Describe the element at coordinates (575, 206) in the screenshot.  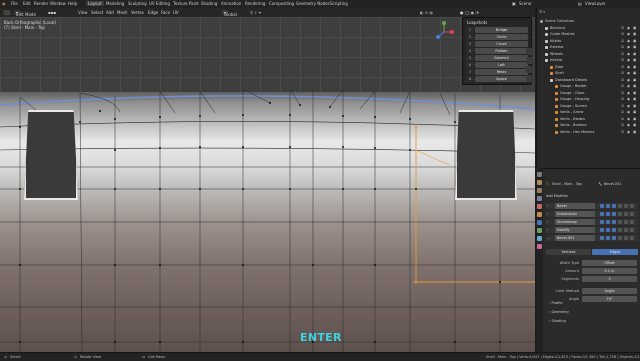
I see `modifier-name-field: Bevel` at that location.